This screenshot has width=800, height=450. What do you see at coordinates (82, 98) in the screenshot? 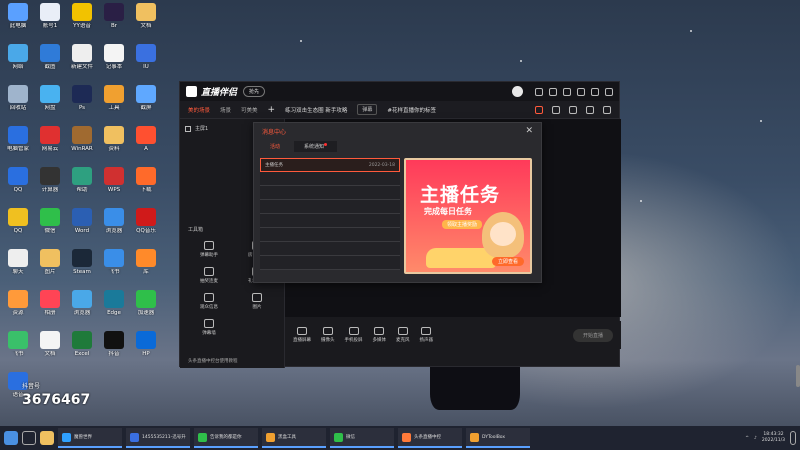
I see `desktop-icon: Ps` at bounding box center [82, 98].